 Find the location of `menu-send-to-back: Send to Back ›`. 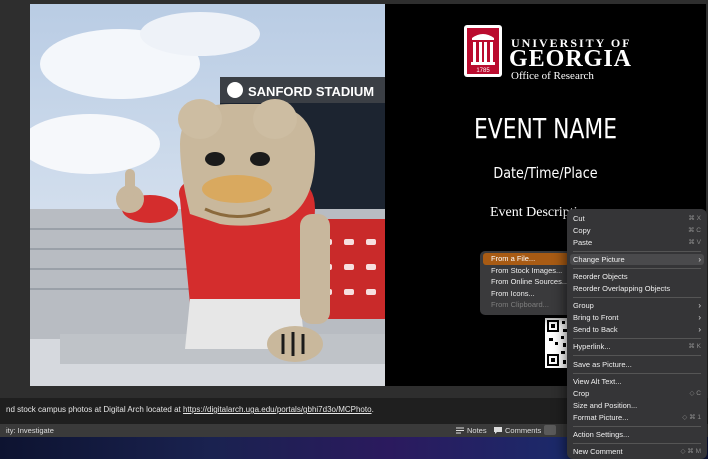

menu-send-to-back: Send to Back › is located at coordinates (637, 329).